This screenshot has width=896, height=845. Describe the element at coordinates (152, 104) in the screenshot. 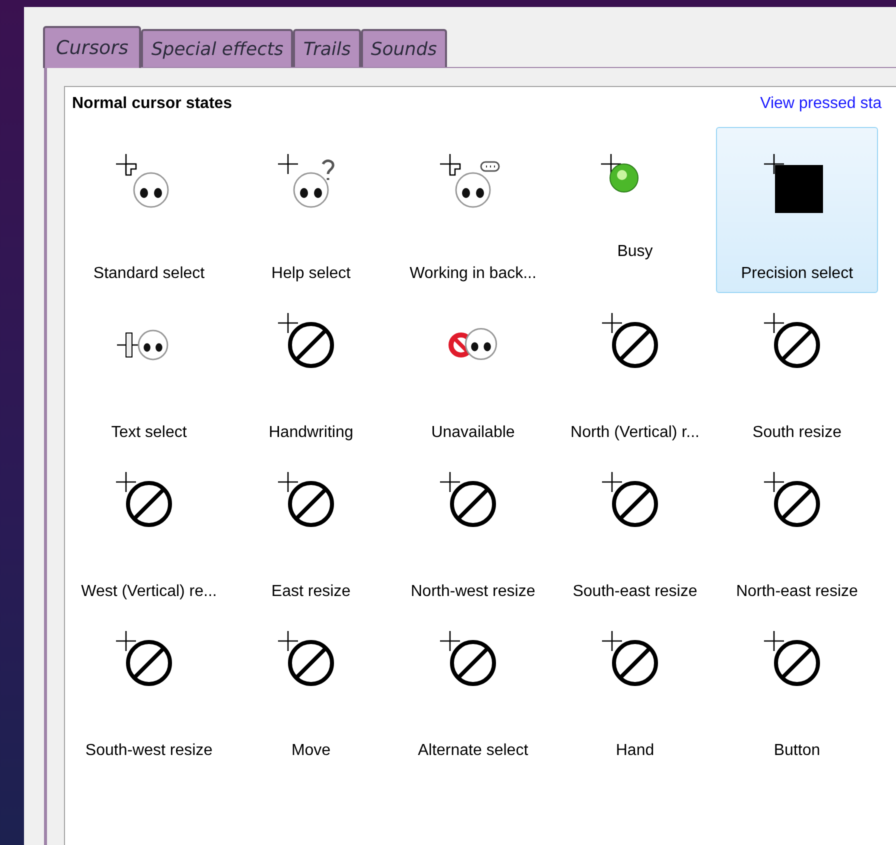

I see `section-title: Normal cursor states` at that location.